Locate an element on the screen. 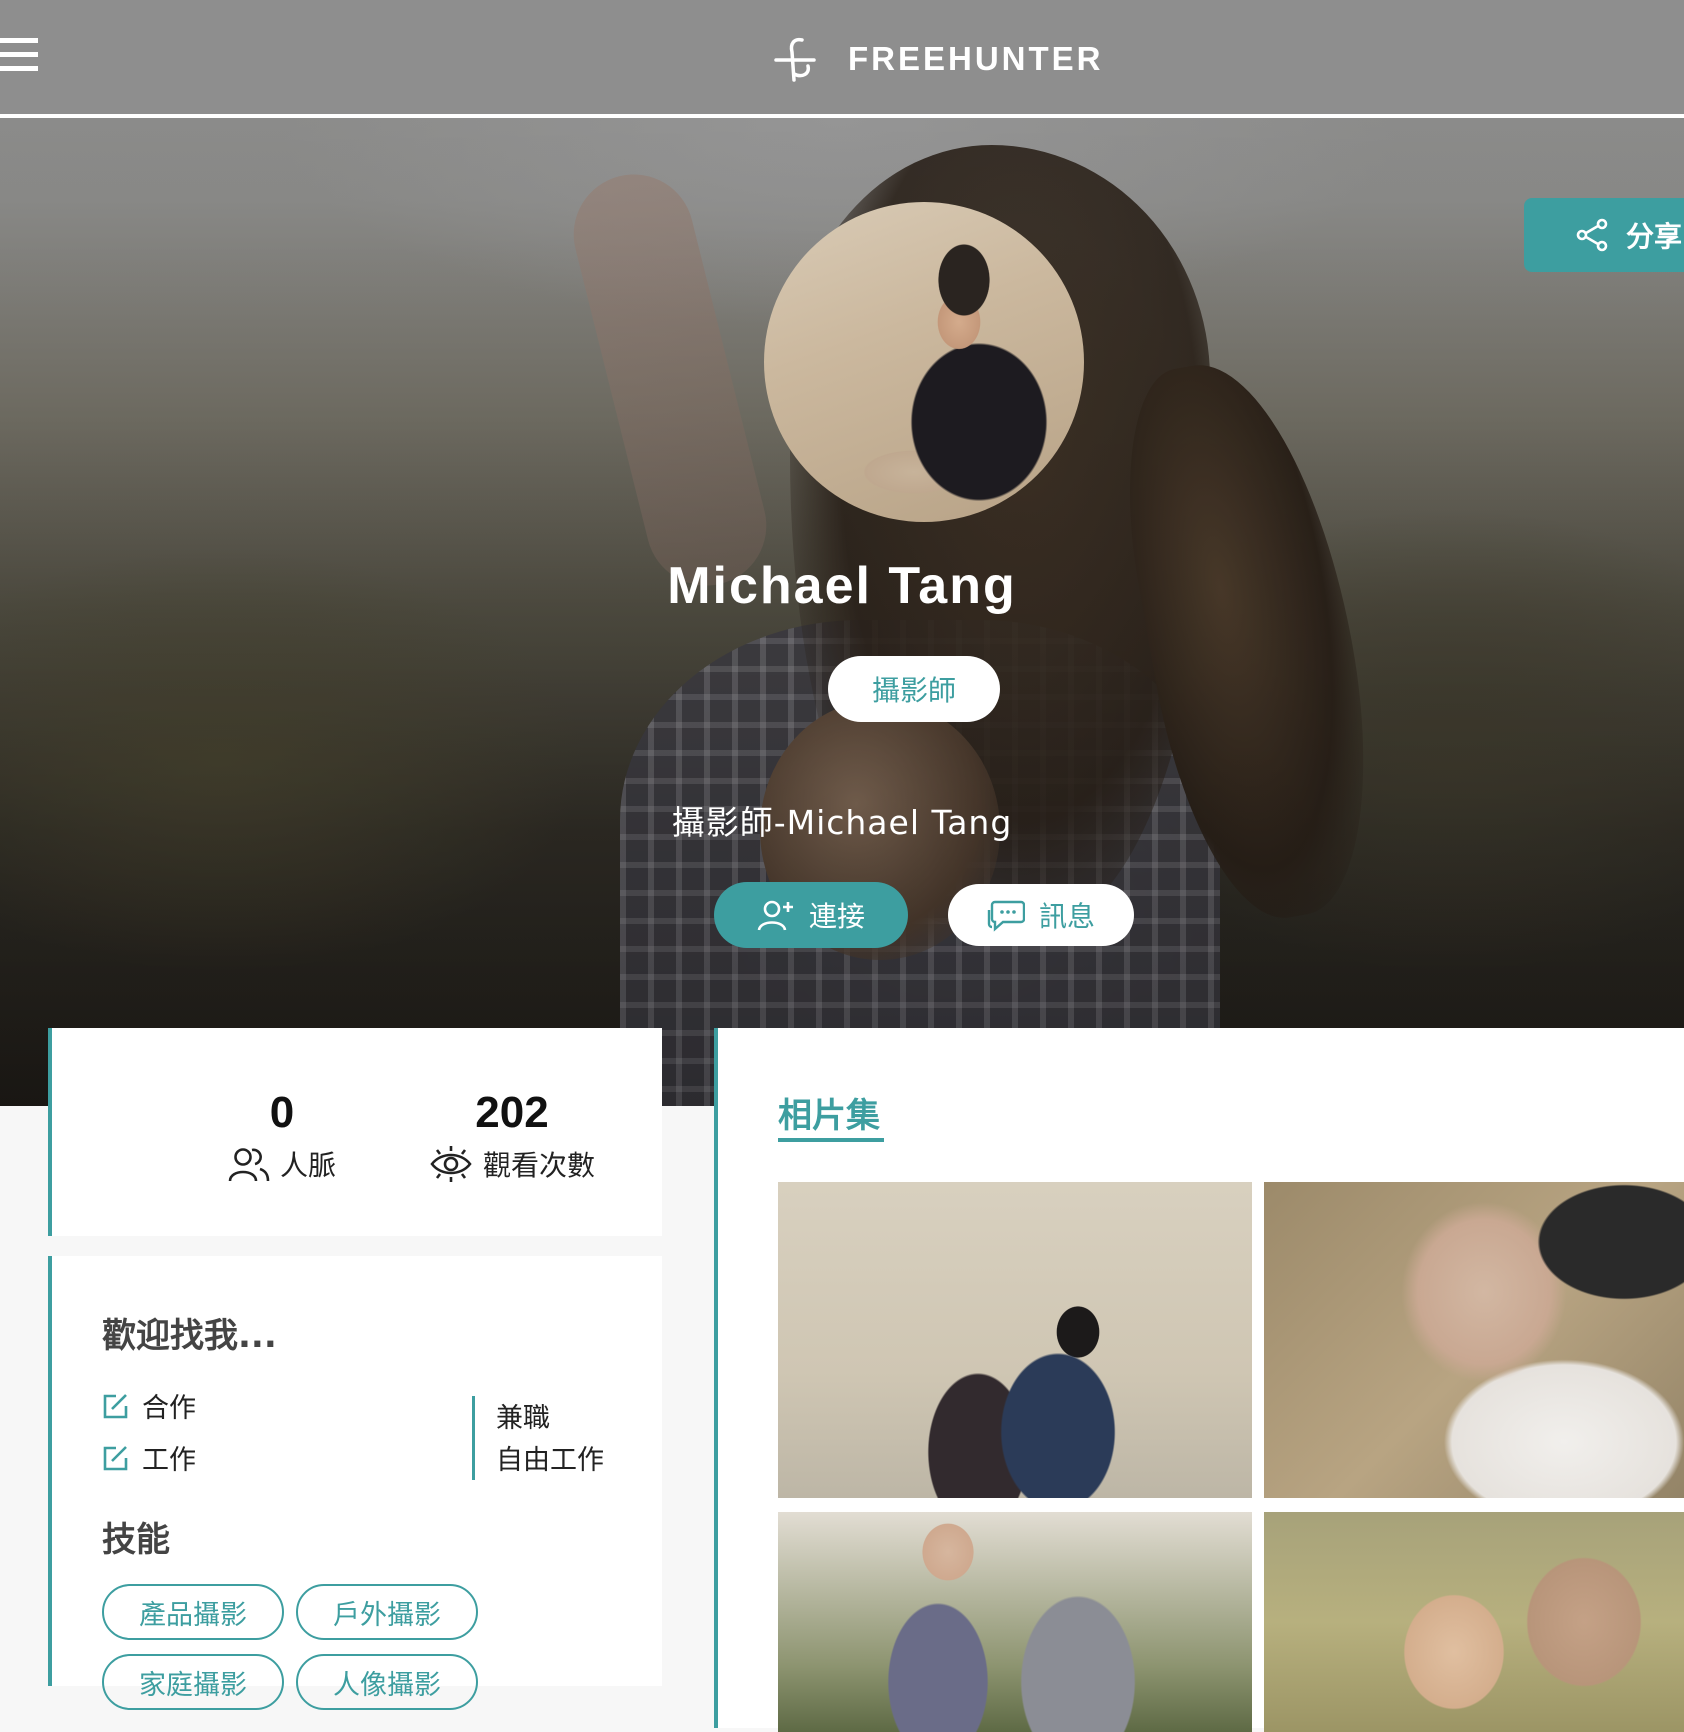  connect-button: 連接 is located at coordinates (811, 915).